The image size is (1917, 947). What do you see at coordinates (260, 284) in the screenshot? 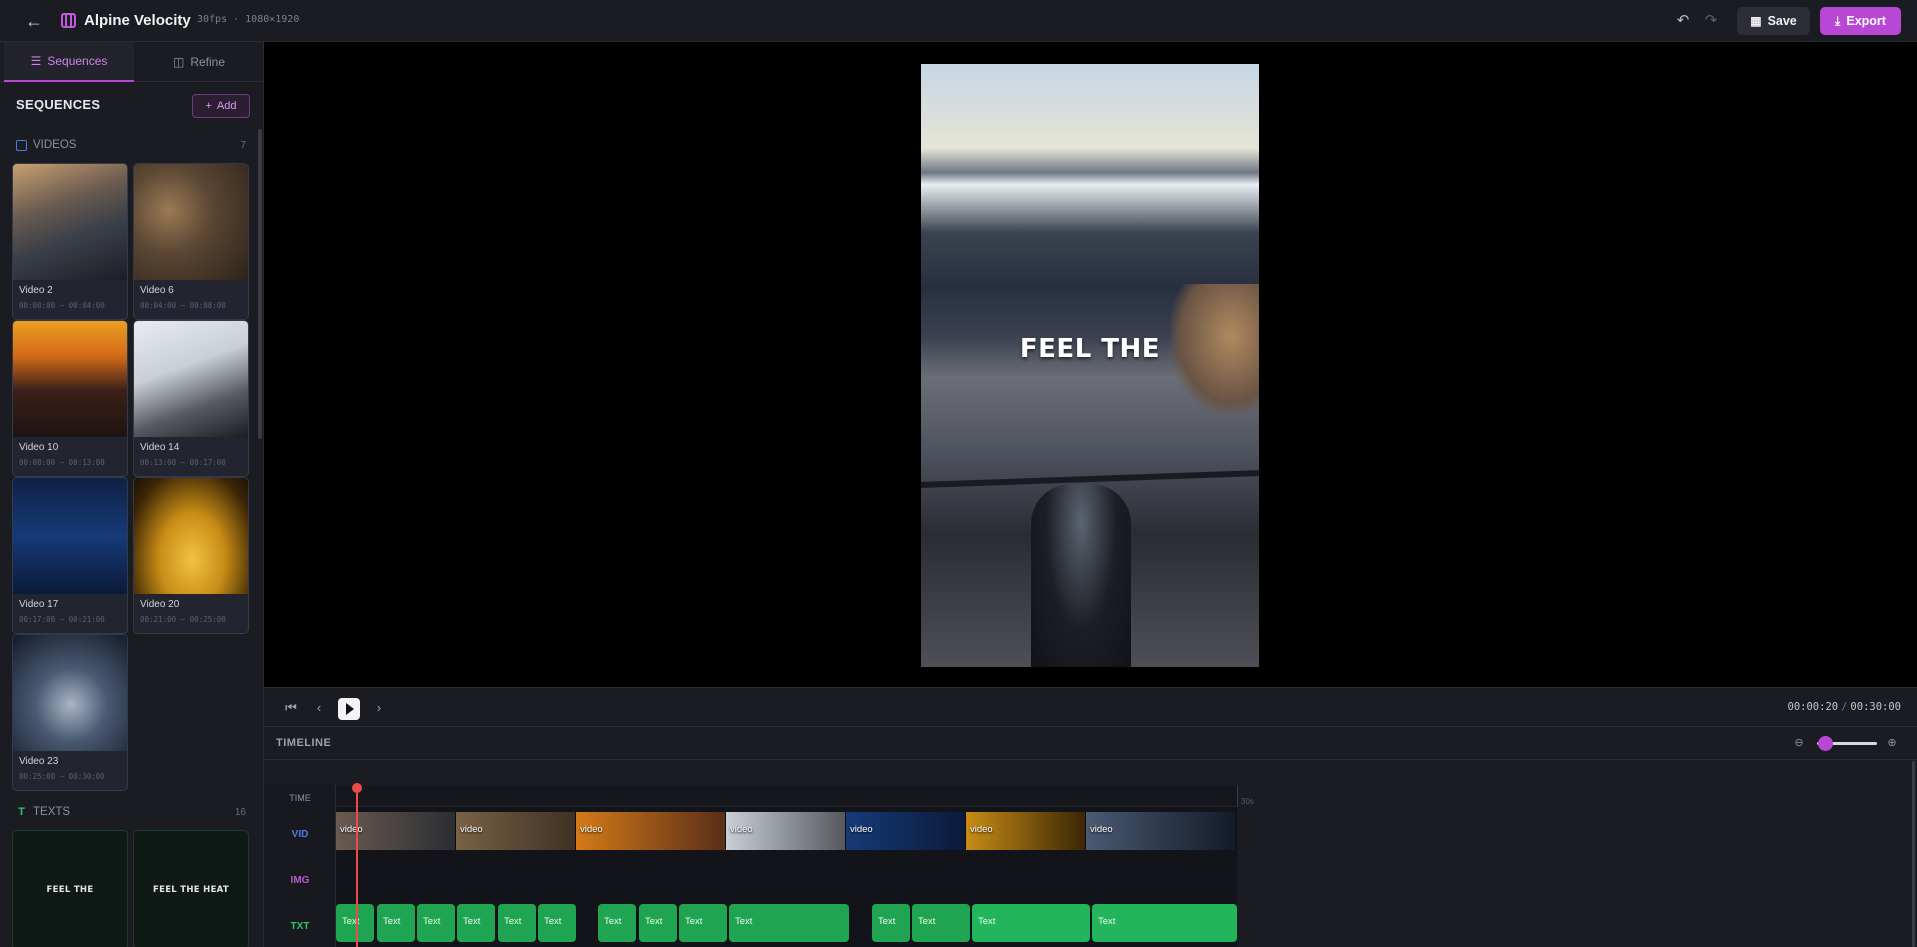
I see `sidebar-scrollbar` at bounding box center [260, 284].